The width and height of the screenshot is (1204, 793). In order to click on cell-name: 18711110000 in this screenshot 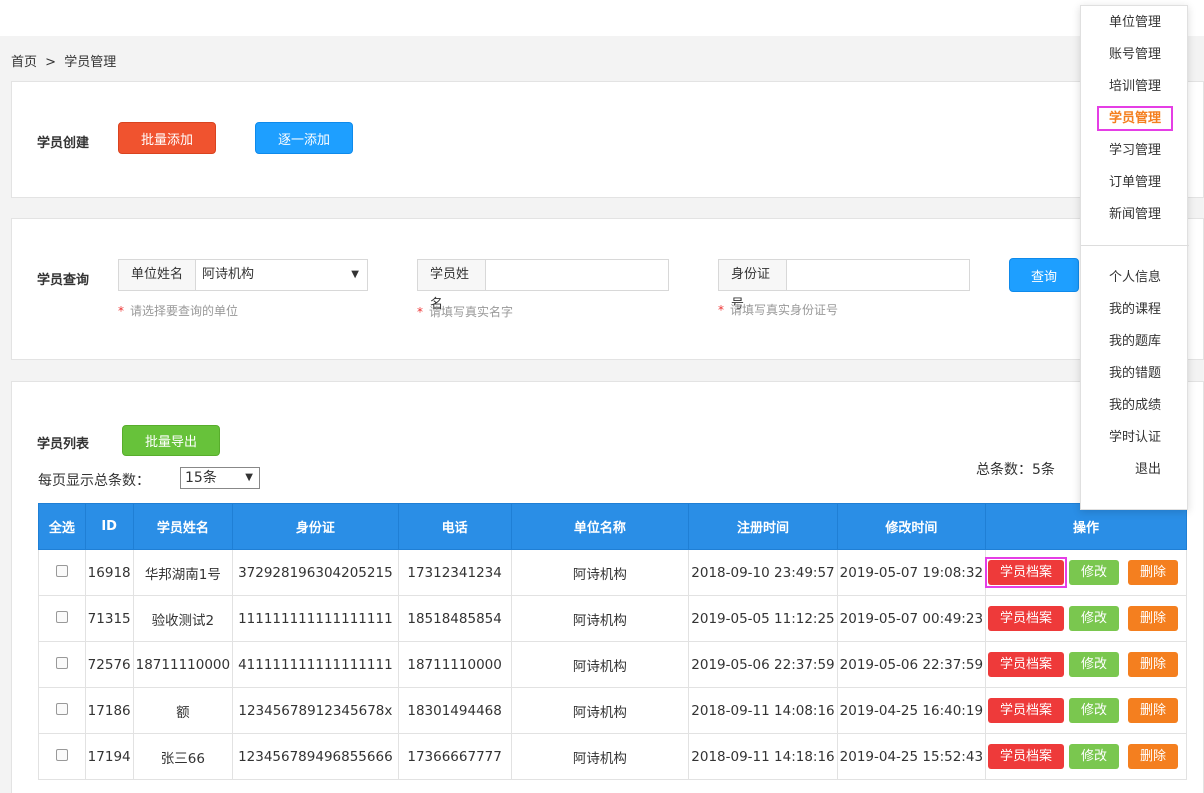, I will do `click(183, 664)`.